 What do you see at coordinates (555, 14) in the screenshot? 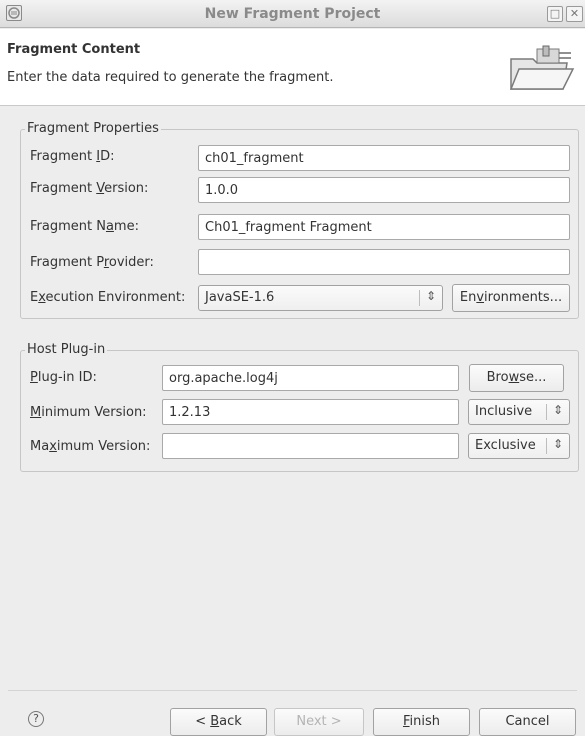
I see `maximize-icon: □` at bounding box center [555, 14].